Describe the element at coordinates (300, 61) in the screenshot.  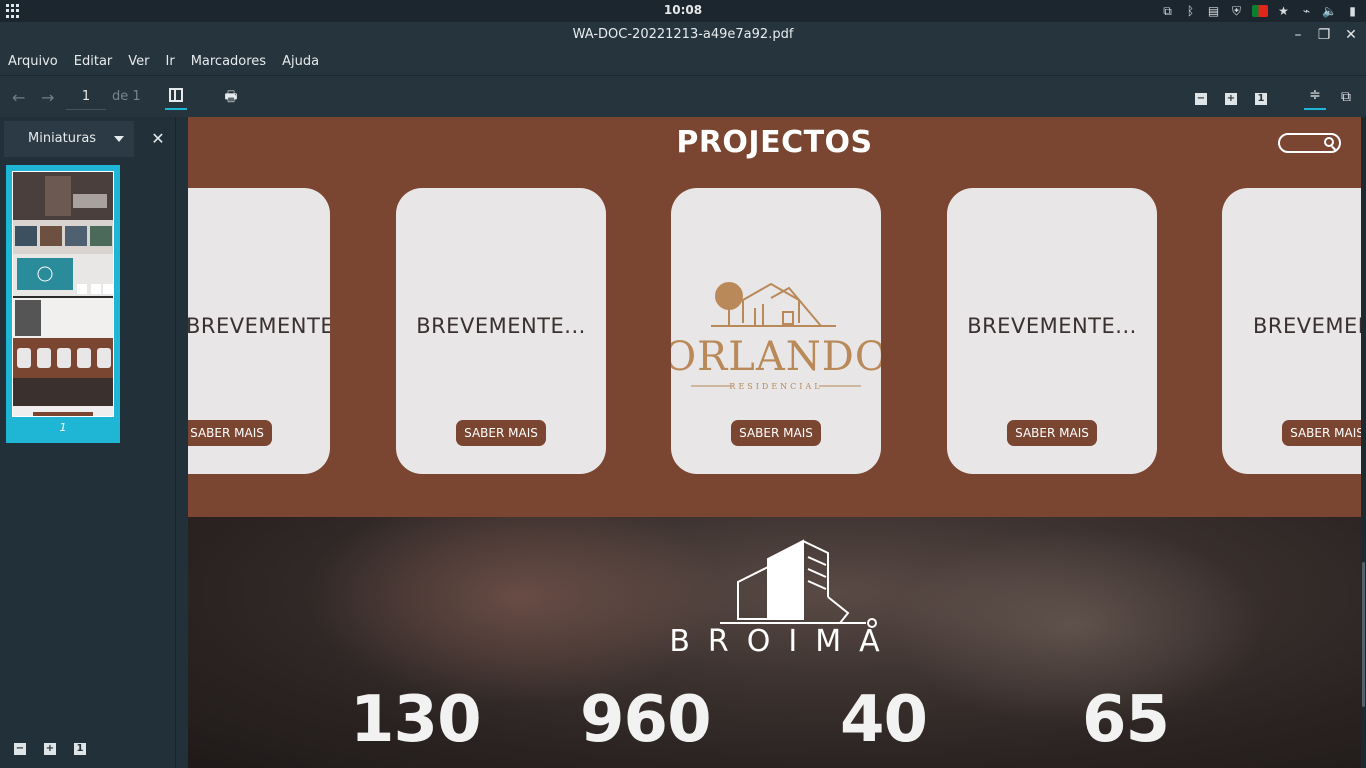
I see `menu-ajuda: Ajuda` at that location.